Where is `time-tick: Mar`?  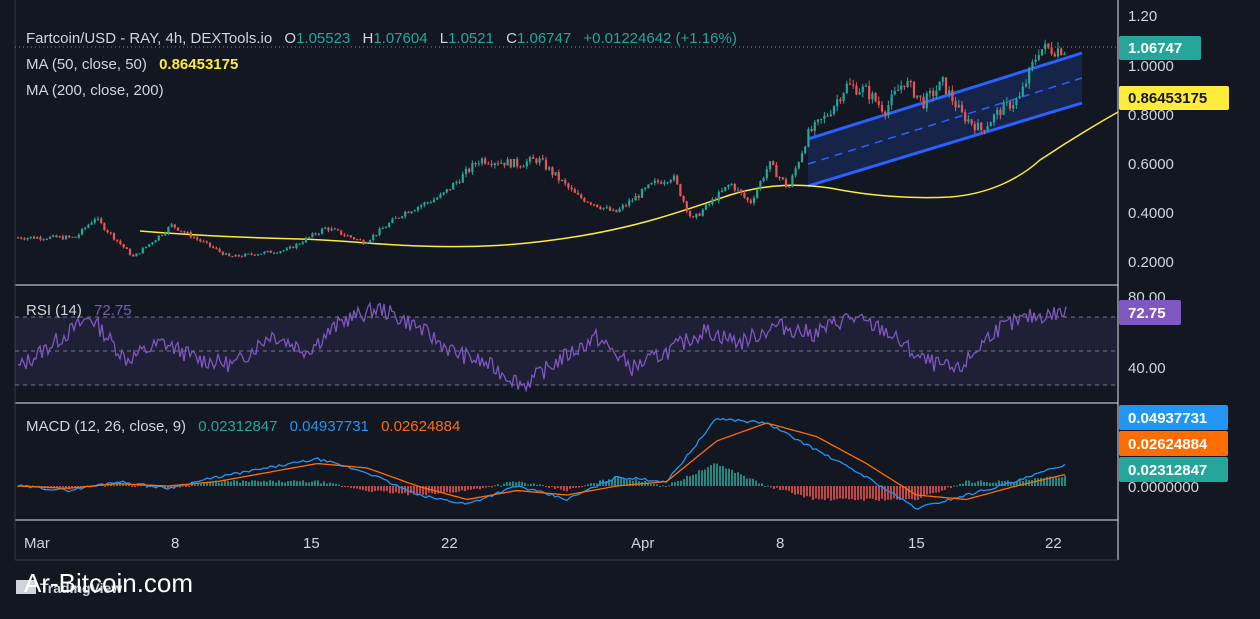
time-tick: Mar is located at coordinates (37, 543).